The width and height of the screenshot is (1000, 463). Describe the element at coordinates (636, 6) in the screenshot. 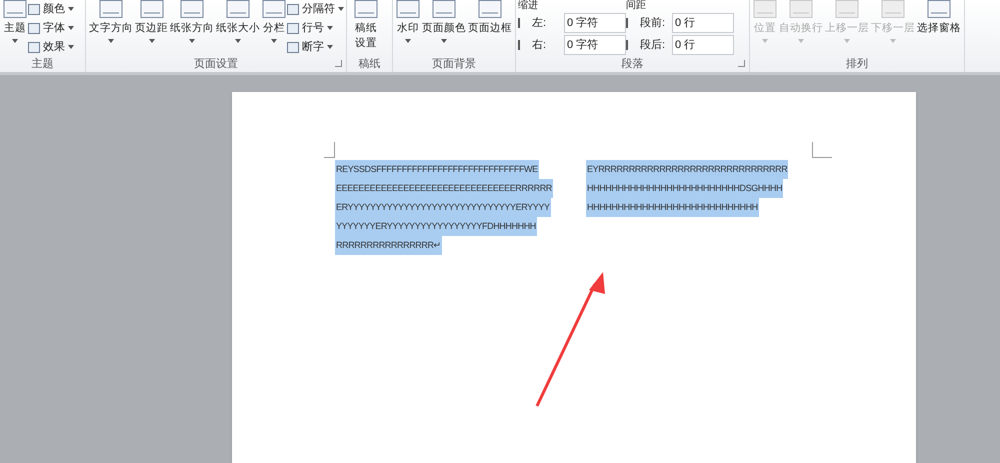

I see `section-heading: 间距` at that location.